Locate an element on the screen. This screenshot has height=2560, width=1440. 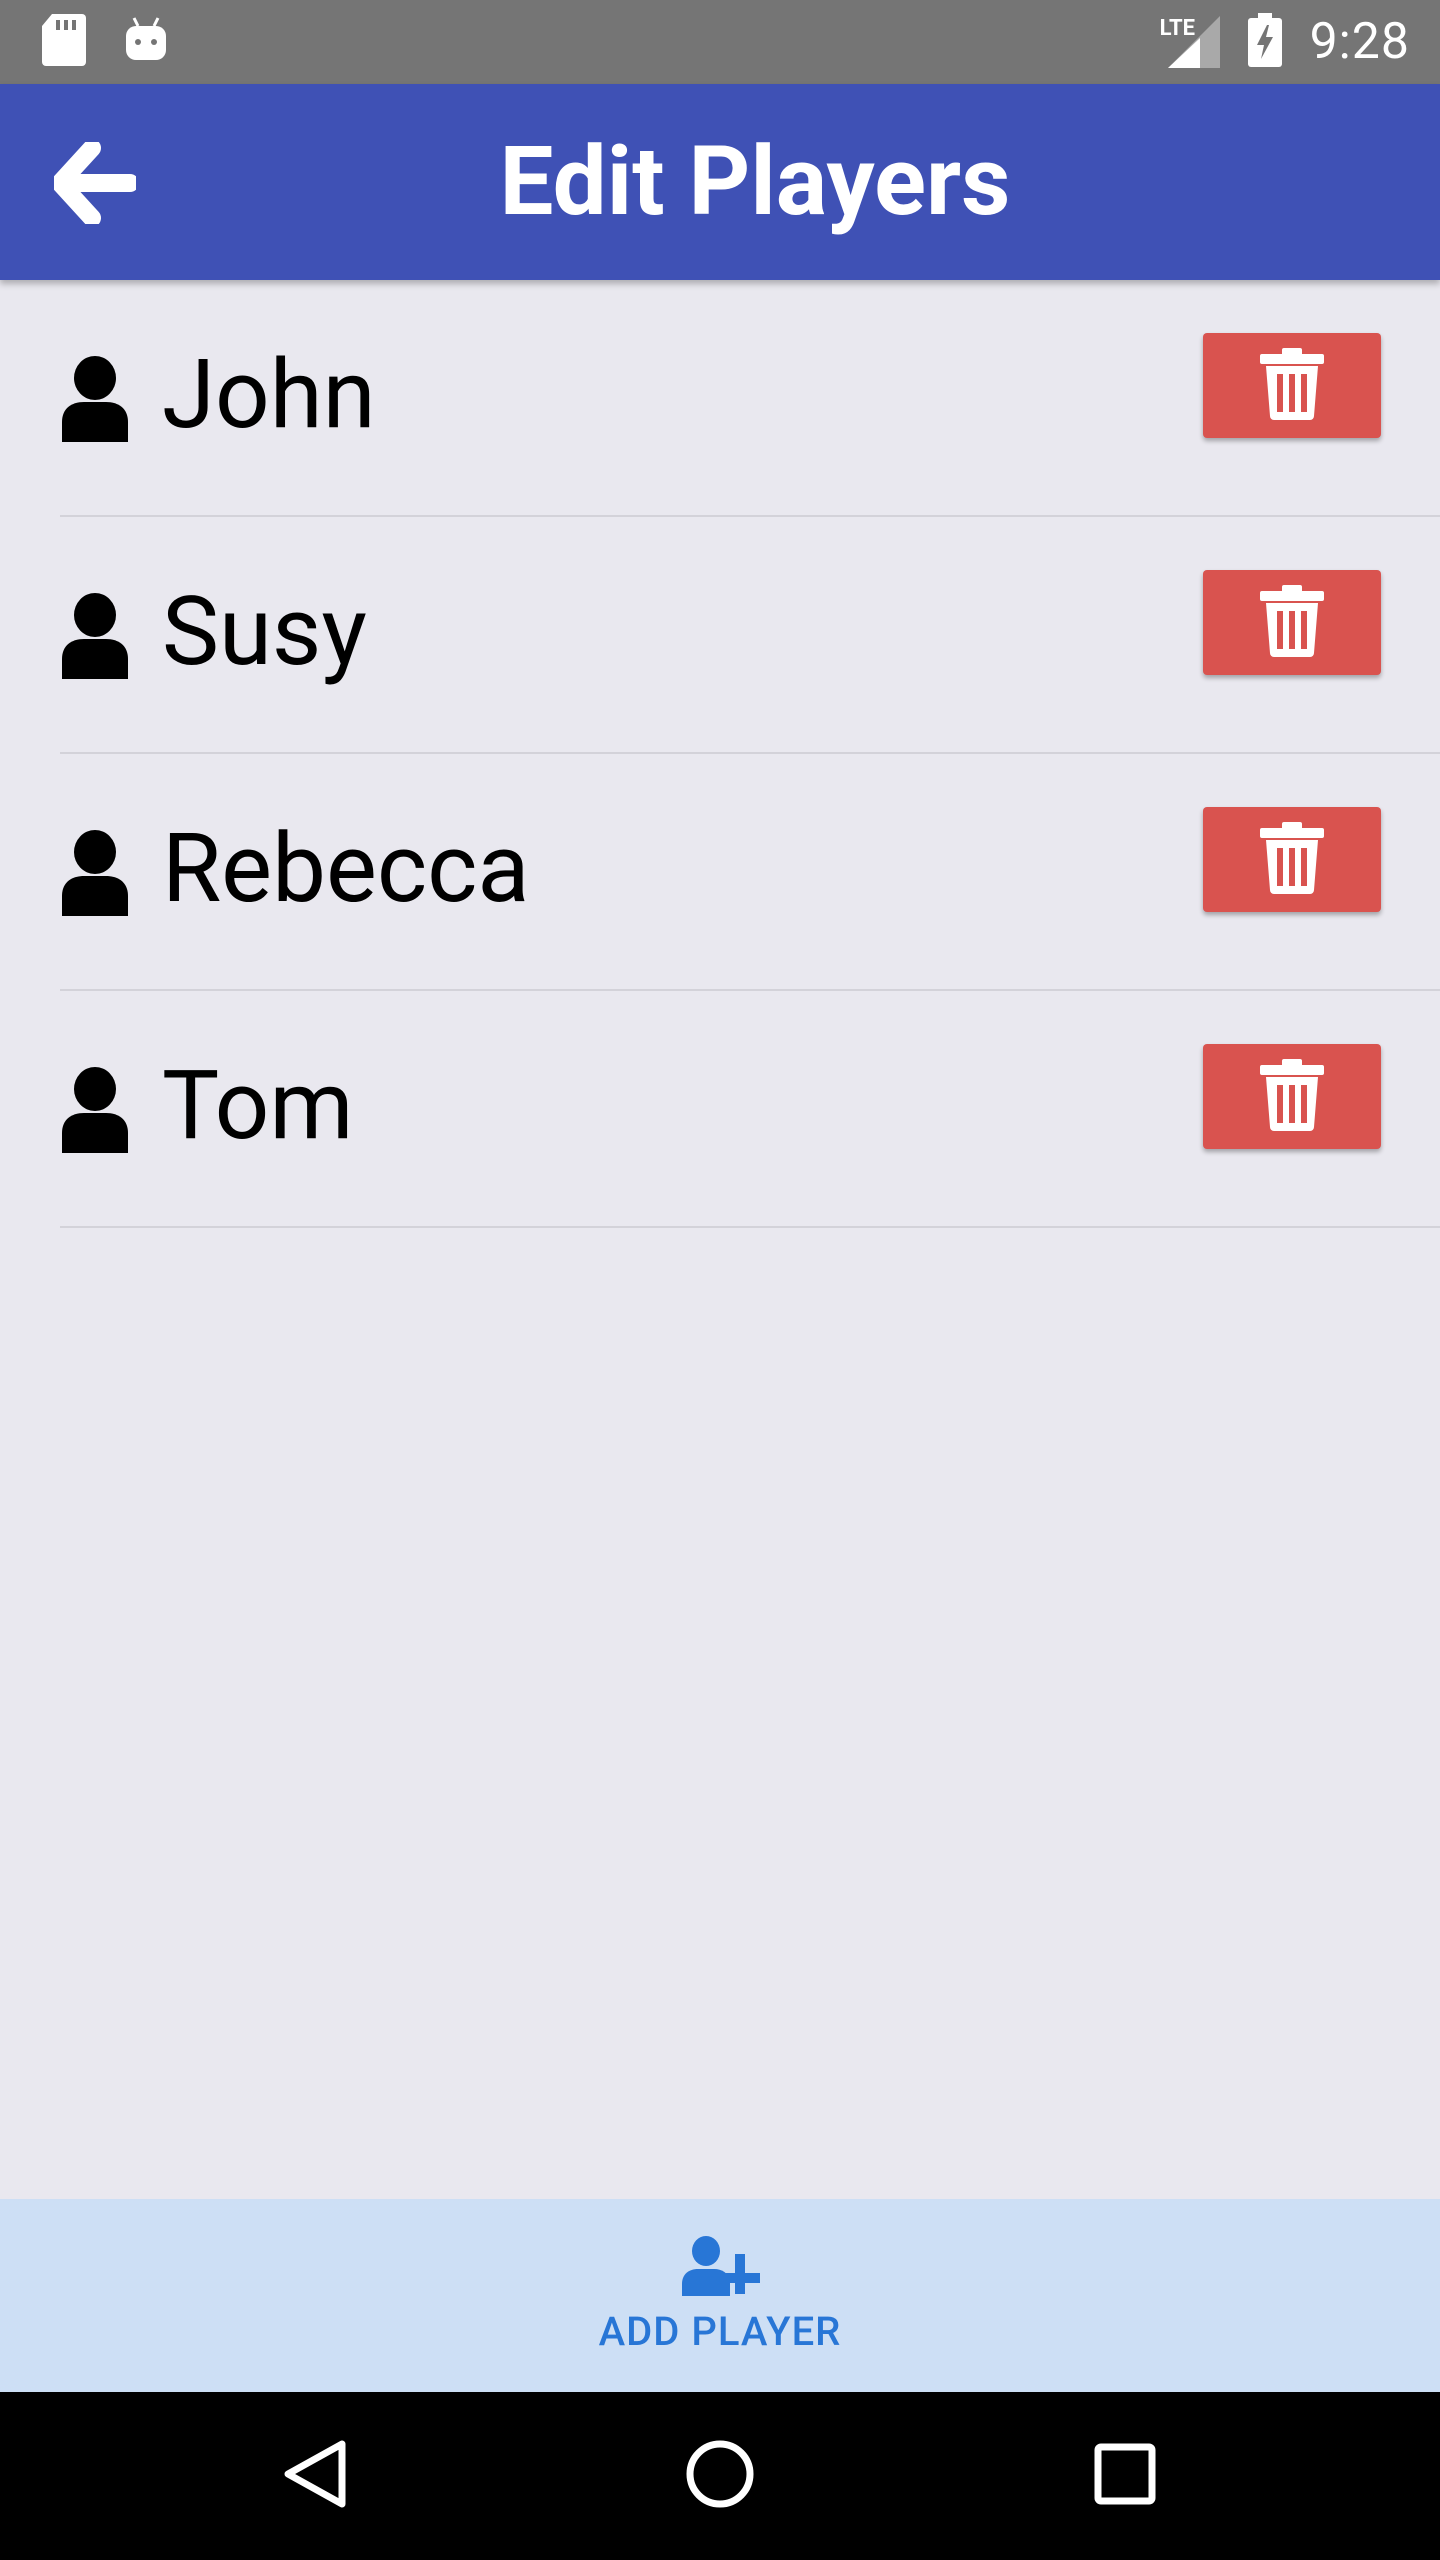
user-plus-icon is located at coordinates (720, 2268).